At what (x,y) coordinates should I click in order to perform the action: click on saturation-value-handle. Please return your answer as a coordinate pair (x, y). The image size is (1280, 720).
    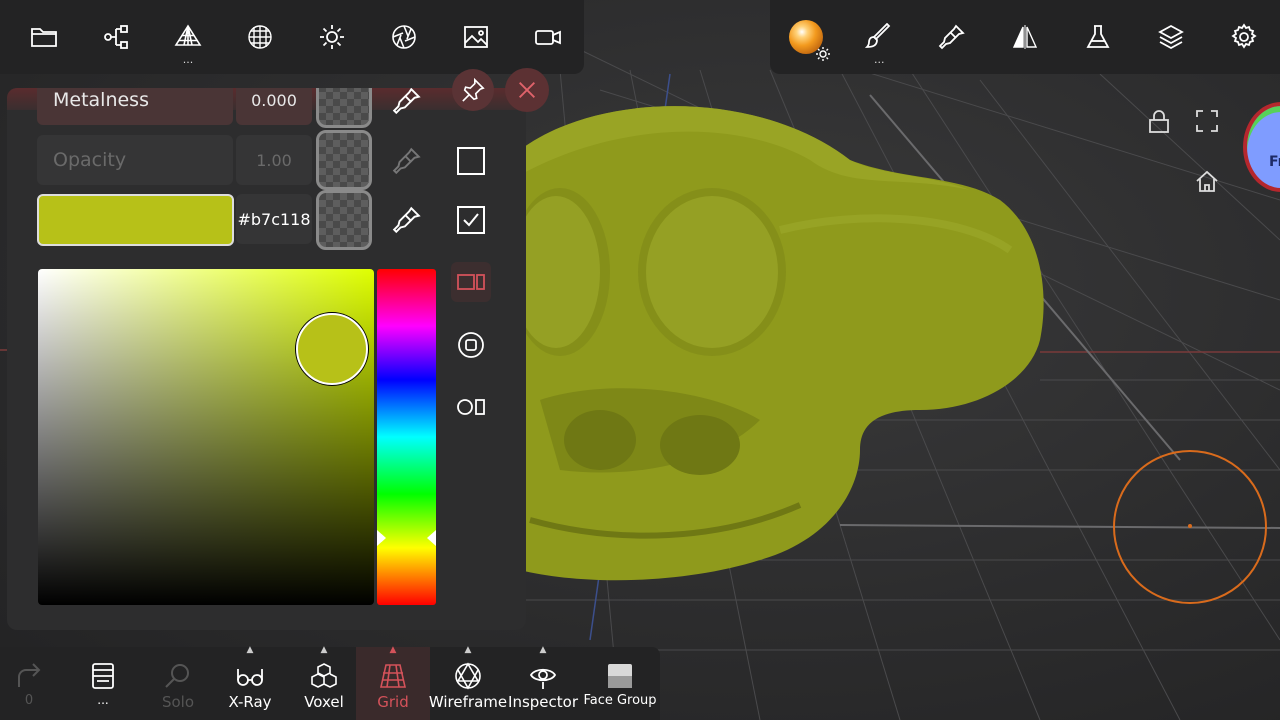
    Looking at the image, I should click on (332, 349).